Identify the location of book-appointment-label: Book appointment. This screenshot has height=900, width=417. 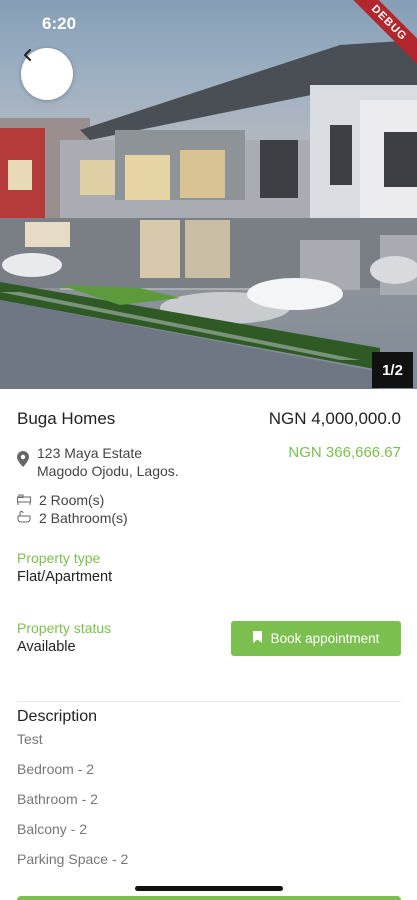
(325, 638).